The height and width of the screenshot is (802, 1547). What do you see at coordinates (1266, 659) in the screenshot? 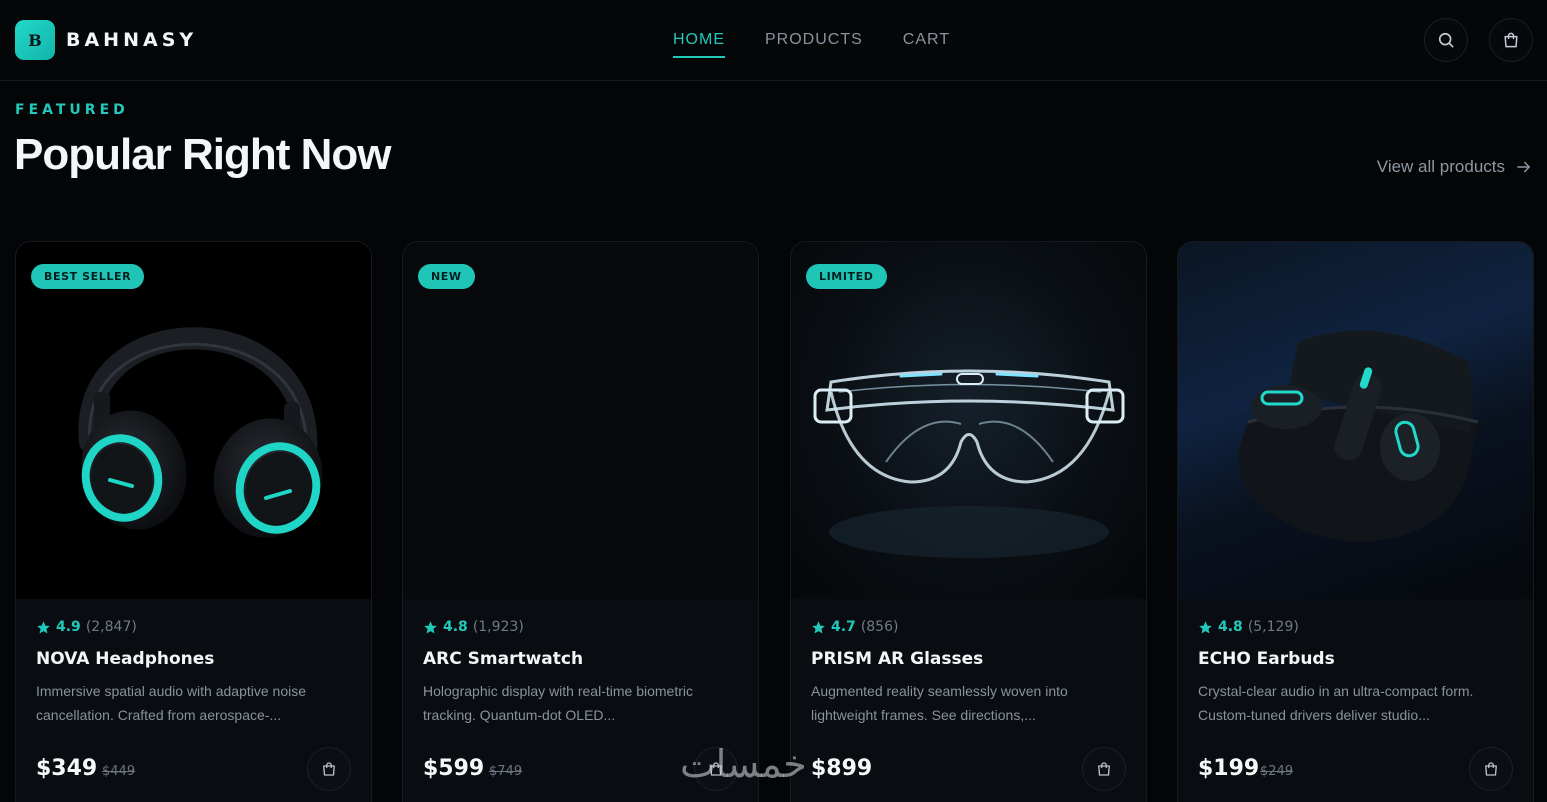
I see `product-name: ECHO Earbuds` at bounding box center [1266, 659].